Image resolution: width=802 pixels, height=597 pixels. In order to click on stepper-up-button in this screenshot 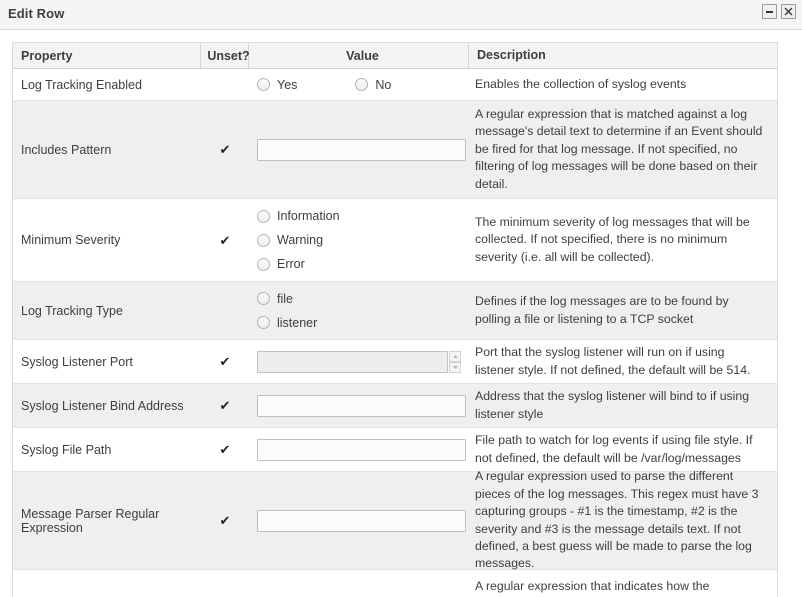, I will do `click(455, 356)`.